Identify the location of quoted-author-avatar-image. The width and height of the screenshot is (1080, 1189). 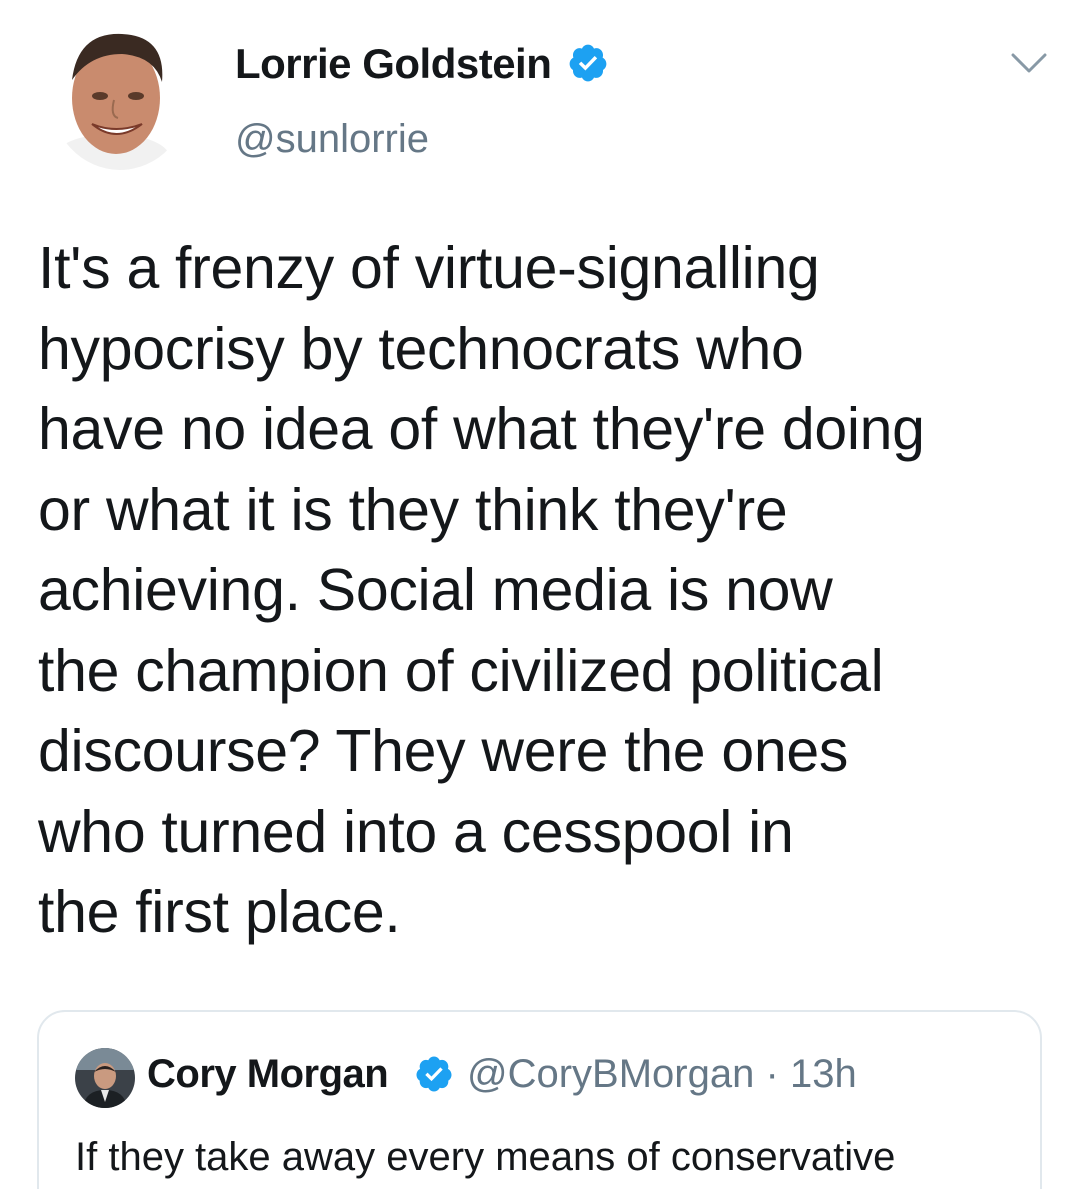
(105, 1078).